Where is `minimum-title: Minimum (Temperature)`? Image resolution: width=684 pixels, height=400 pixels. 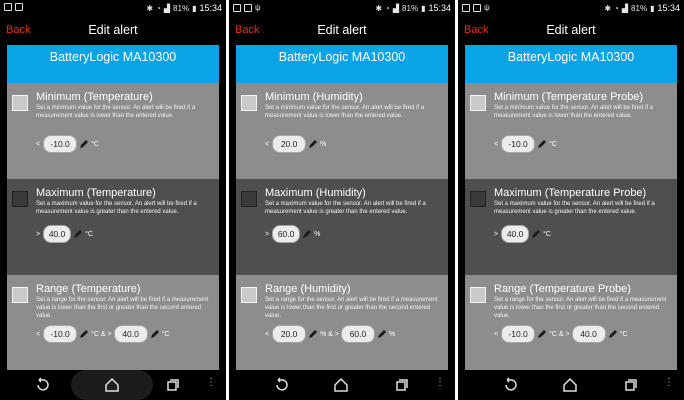 minimum-title: Minimum (Temperature) is located at coordinates (94, 97).